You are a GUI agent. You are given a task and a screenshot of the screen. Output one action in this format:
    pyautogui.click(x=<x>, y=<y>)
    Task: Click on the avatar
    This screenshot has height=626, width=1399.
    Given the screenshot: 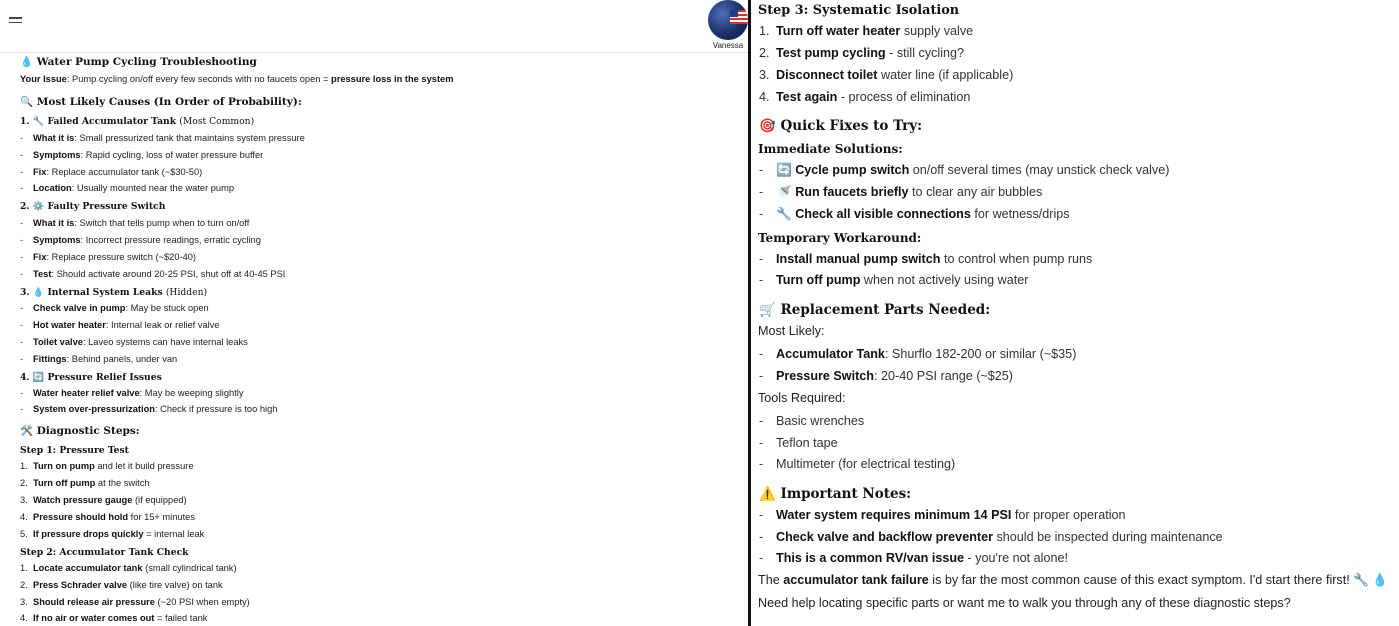 What is the action you would take?
    pyautogui.click(x=728, y=20)
    